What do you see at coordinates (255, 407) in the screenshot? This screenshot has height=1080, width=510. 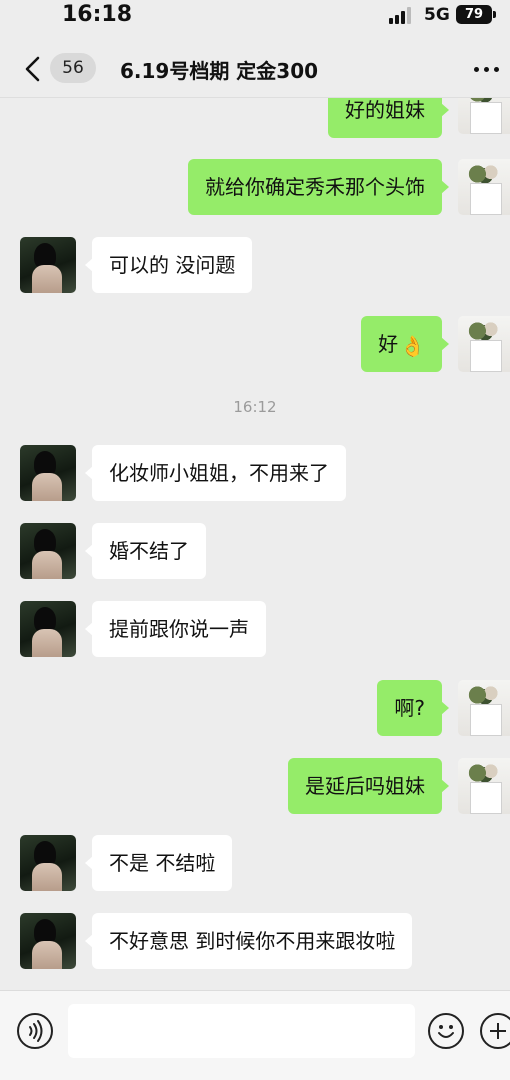 I see `message-timestamp: 16:12` at bounding box center [255, 407].